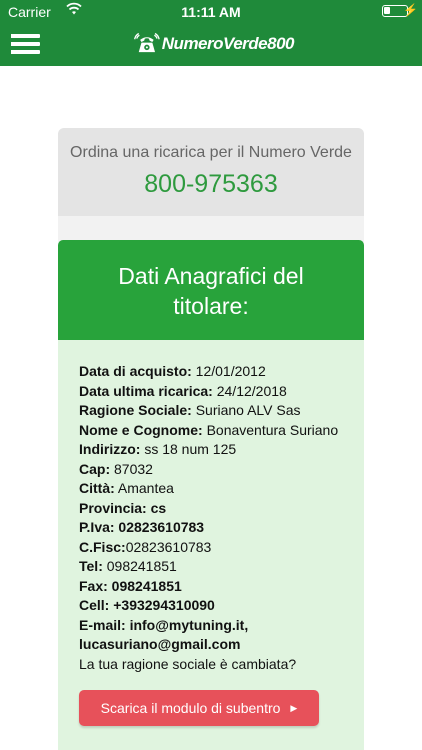 The width and height of the screenshot is (422, 750). I want to click on detail-row-tel: Tel: 098241851, so click(128, 566).